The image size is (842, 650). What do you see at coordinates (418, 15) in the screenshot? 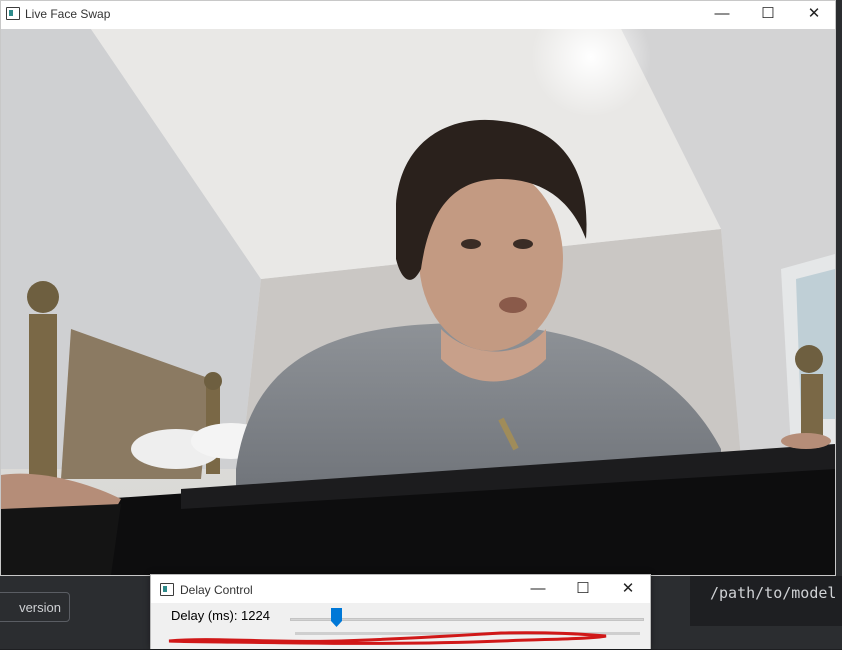
I see `main-titlebar: Live Face Swap — ☐ ✕` at bounding box center [418, 15].